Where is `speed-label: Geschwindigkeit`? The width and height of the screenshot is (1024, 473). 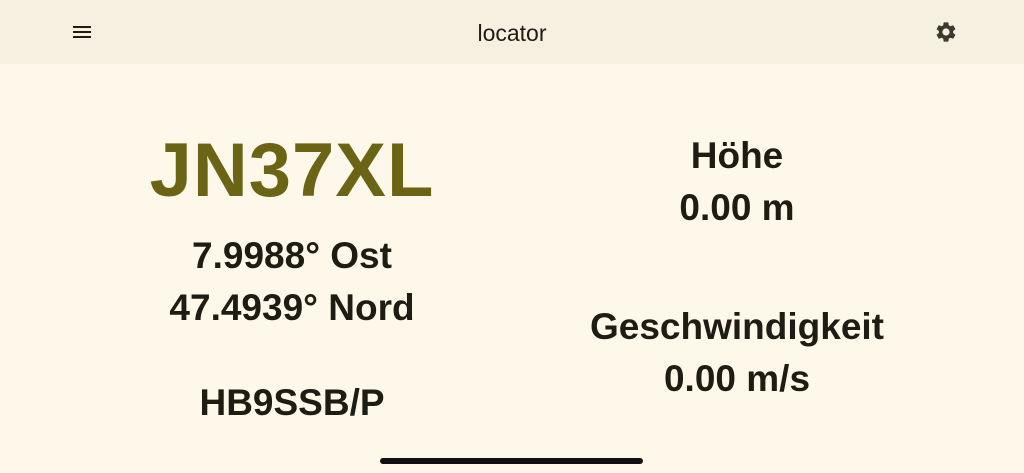 speed-label: Geschwindigkeit is located at coordinates (736, 326).